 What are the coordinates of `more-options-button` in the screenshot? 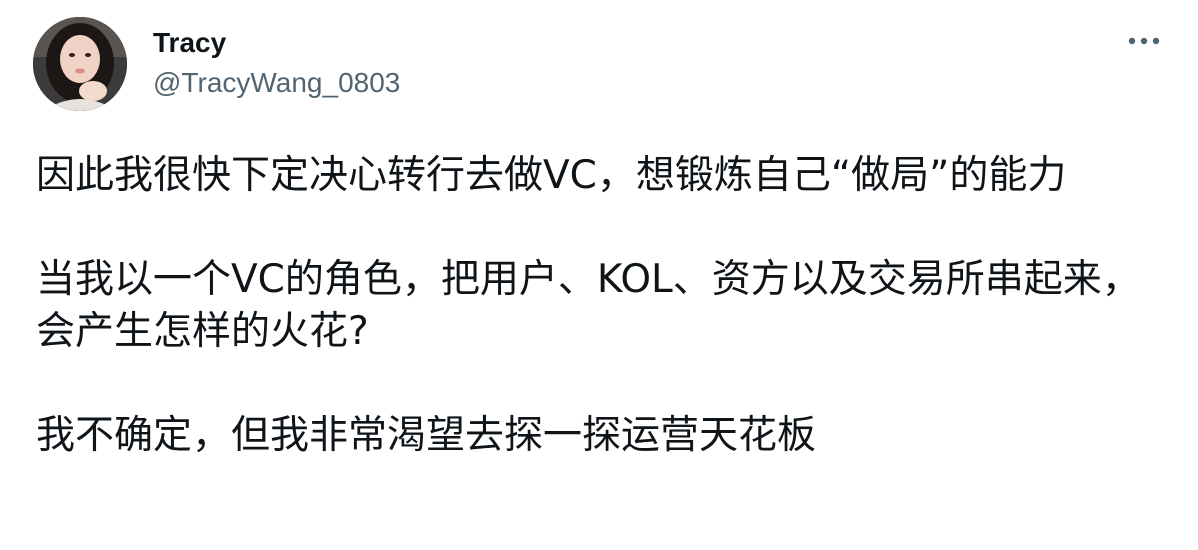 It's located at (1144, 41).